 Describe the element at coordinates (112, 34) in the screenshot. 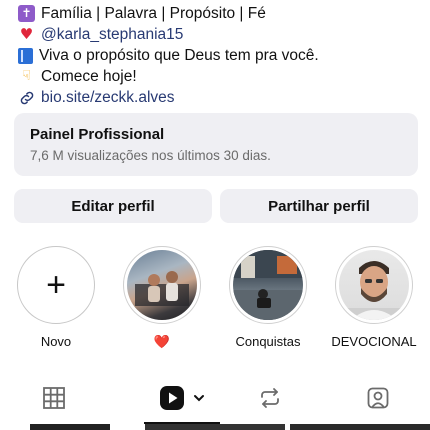

I see `mention-link: @karla_stephania15` at that location.